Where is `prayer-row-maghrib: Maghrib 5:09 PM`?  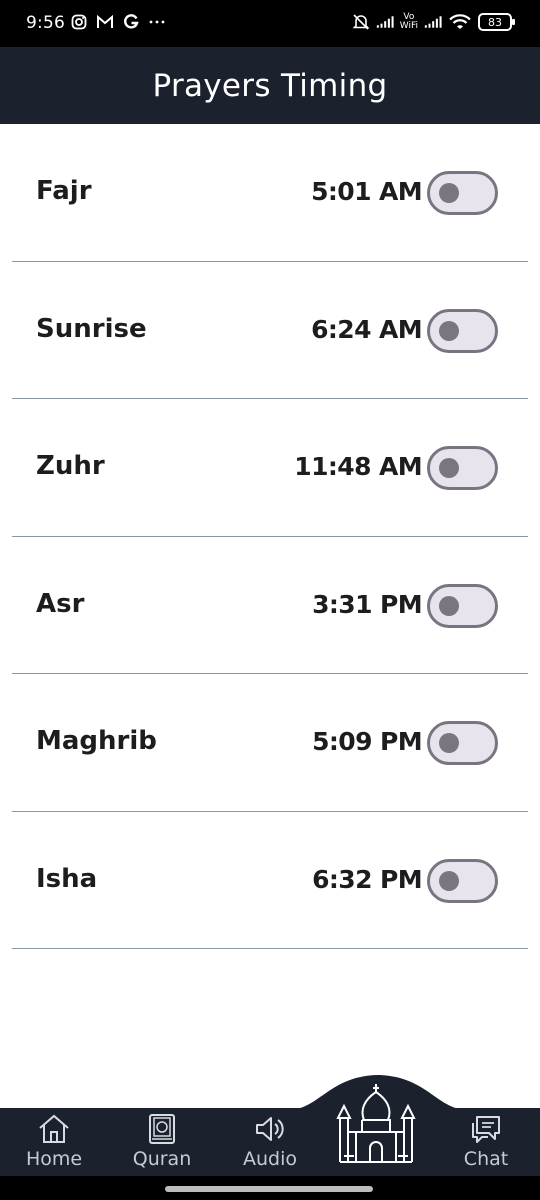 prayer-row-maghrib: Maghrib 5:09 PM is located at coordinates (270, 743).